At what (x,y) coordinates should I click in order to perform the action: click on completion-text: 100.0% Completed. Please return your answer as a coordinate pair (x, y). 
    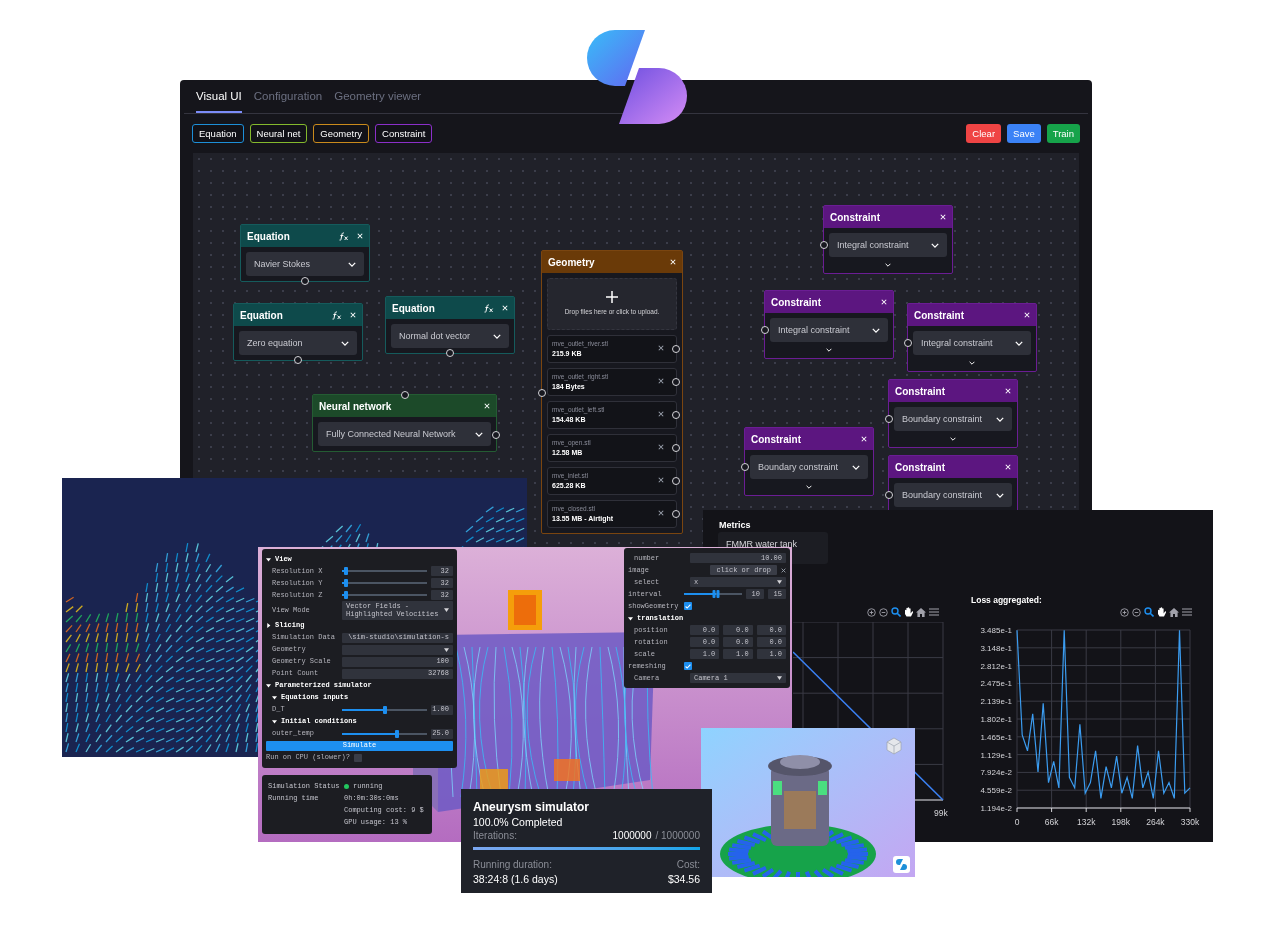
    Looking at the image, I should click on (518, 822).